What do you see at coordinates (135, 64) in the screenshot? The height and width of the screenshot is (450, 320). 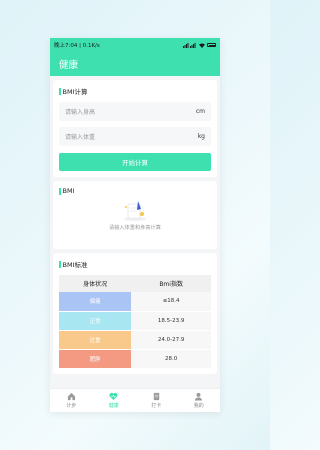 I see `page-title-bar: 健康` at bounding box center [135, 64].